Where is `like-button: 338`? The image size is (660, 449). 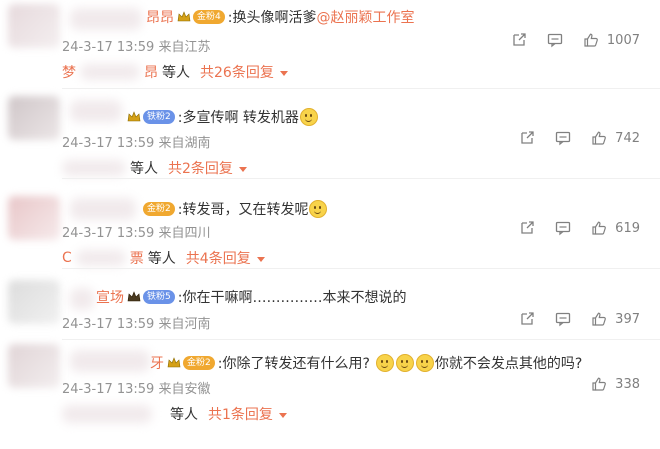
like-button: 338 is located at coordinates (615, 384).